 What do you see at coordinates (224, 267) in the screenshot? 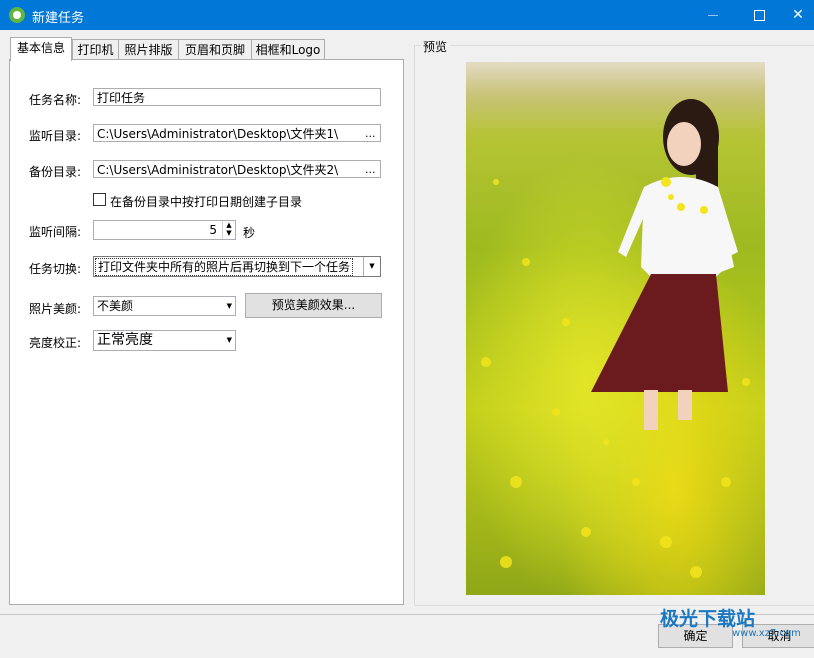
I see `switch-value: 打印文件夹中所有的照片后再切换到下一个任务` at bounding box center [224, 267].